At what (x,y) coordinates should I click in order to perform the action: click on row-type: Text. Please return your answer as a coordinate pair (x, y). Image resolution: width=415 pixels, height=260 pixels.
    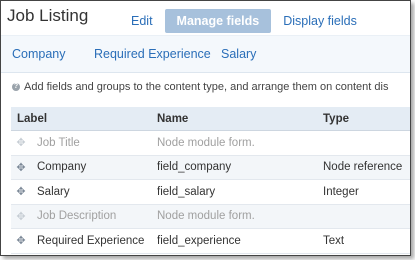
    Looking at the image, I should click on (366, 241).